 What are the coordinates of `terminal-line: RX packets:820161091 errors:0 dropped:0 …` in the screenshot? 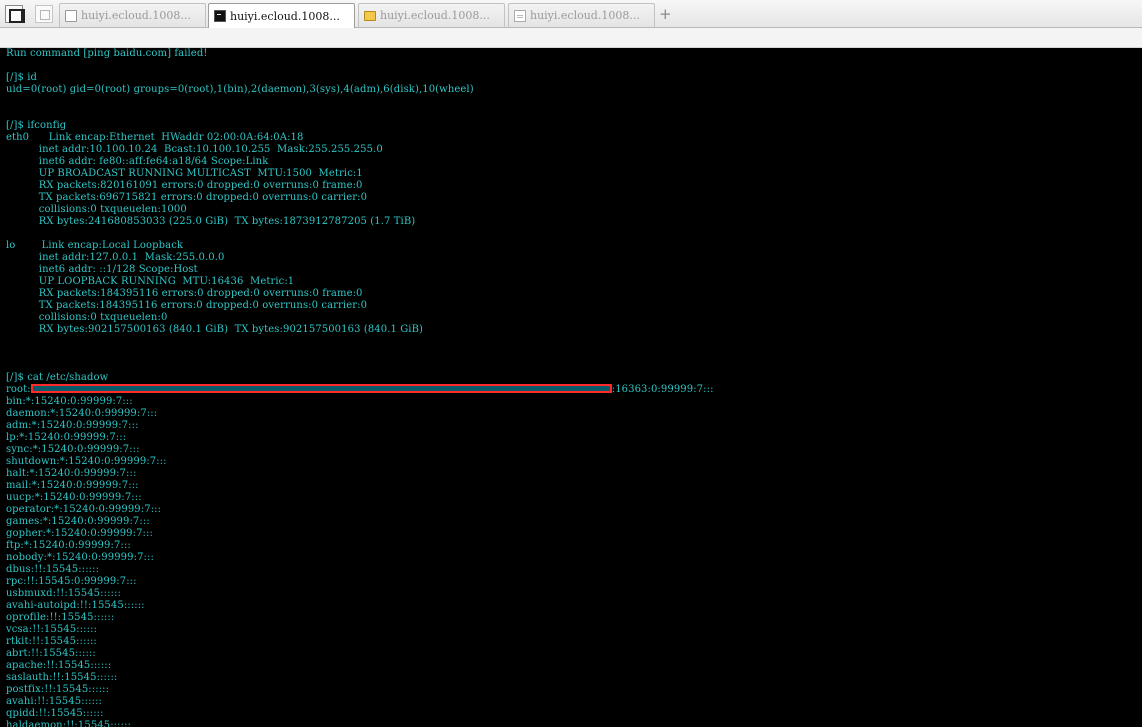 It's located at (184, 185).